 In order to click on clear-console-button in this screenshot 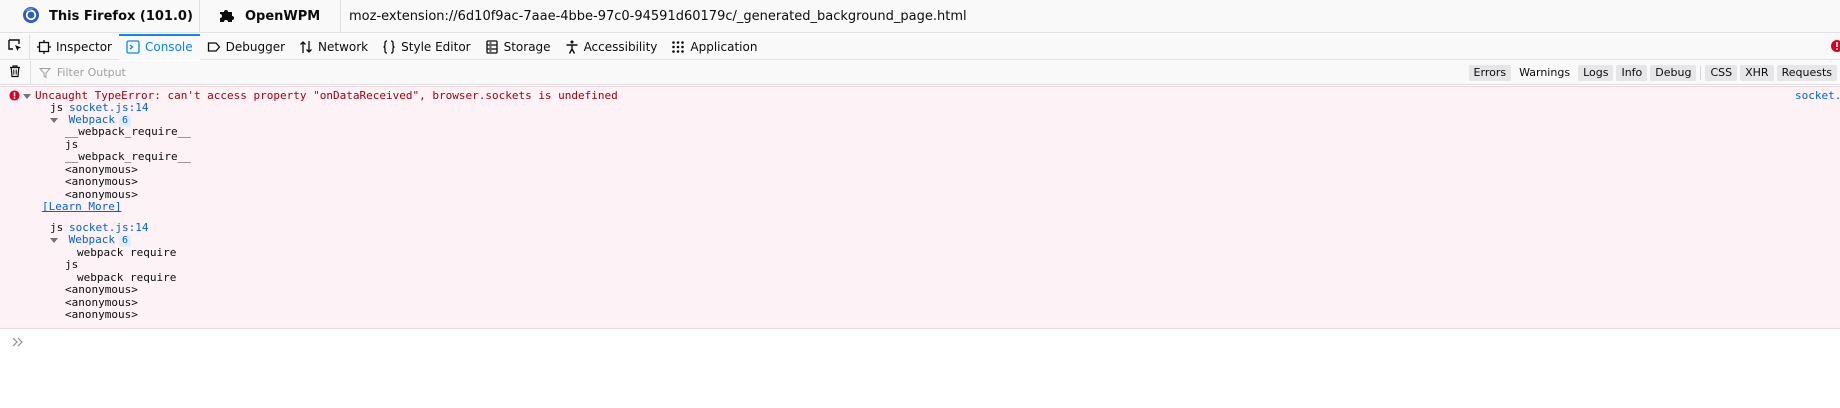, I will do `click(15, 72)`.